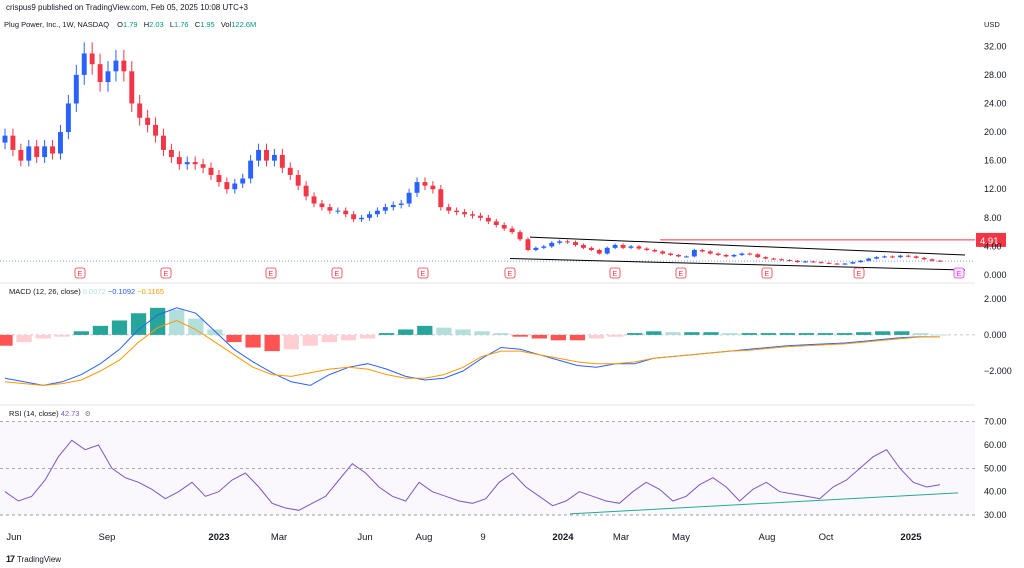  I want to click on price-tick-label: 4.00, so click(993, 246).